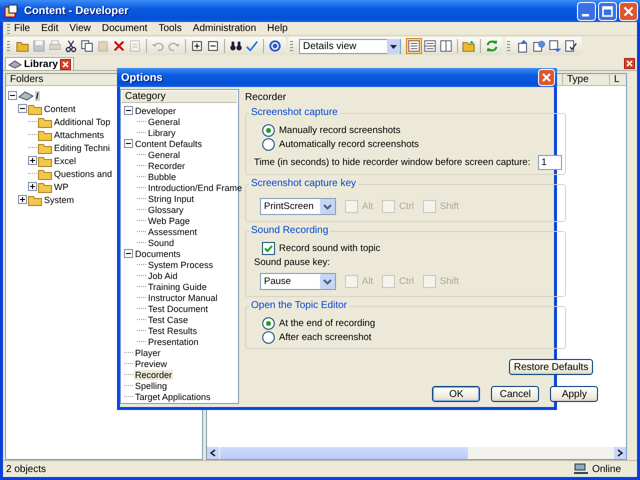  What do you see at coordinates (65, 161) in the screenshot?
I see `folder-item: Excel` at bounding box center [65, 161].